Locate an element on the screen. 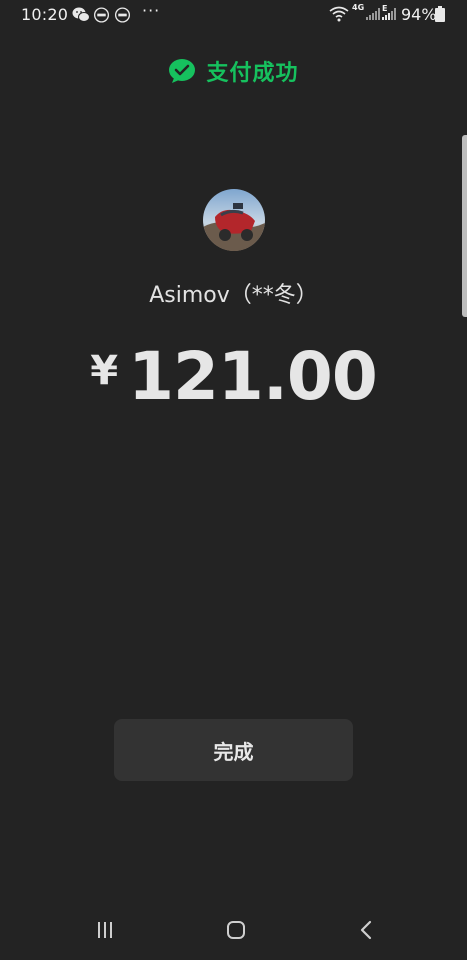 This screenshot has height=960, width=467. wechat-icon is located at coordinates (81, 14).